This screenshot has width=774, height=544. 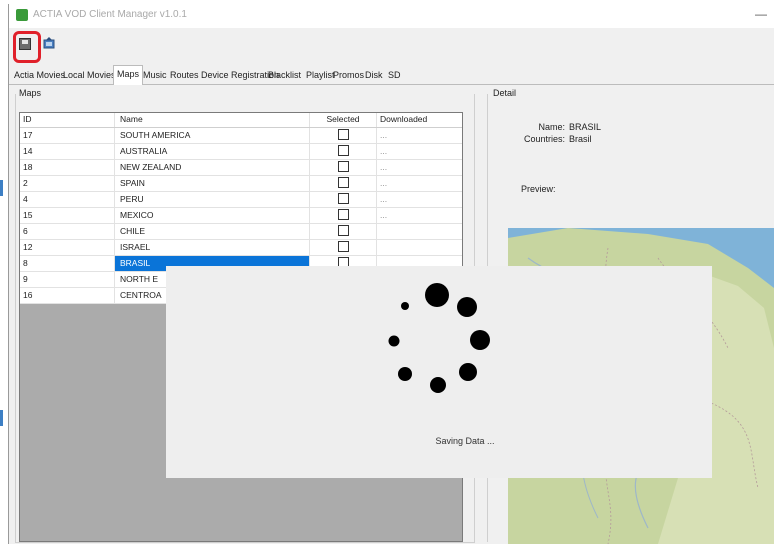 What do you see at coordinates (551, 127) in the screenshot?
I see `detail-name-label: Name:` at bounding box center [551, 127].